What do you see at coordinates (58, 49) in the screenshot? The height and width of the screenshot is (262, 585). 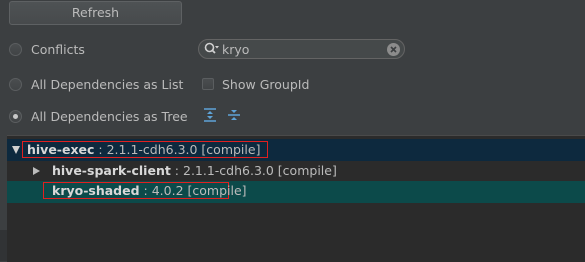 I see `conflicts-label: Conflicts` at bounding box center [58, 49].